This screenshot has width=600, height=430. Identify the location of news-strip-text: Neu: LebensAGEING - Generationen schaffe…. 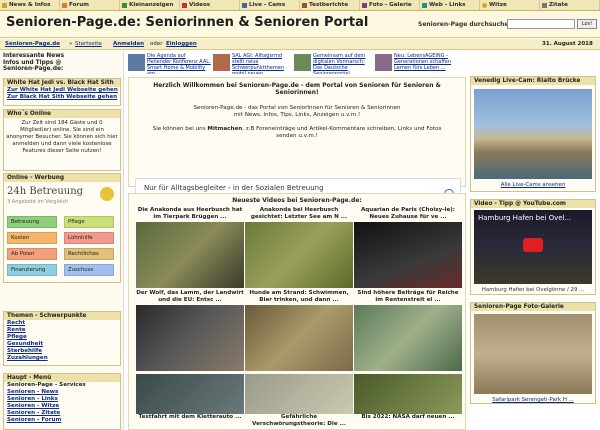
(424, 63).